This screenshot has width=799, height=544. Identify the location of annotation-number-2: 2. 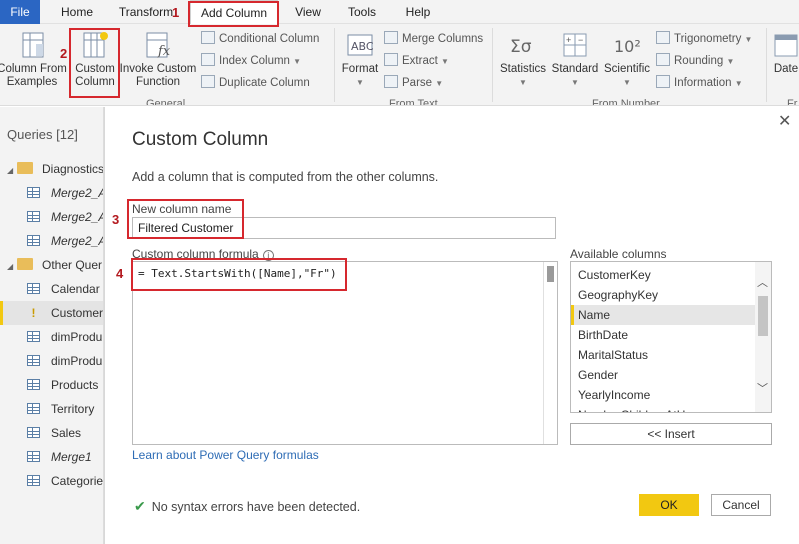
(64, 53).